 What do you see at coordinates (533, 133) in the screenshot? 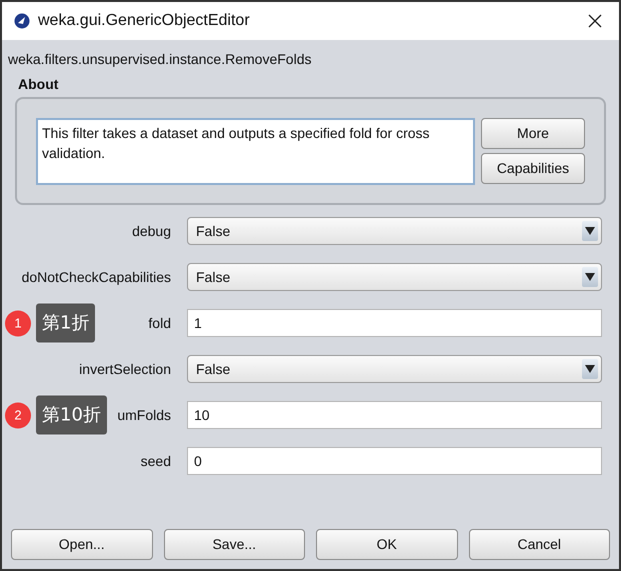
I see `about-button: More` at bounding box center [533, 133].